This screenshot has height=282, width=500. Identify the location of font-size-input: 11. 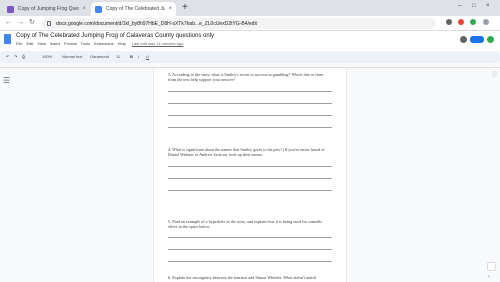
(118, 56).